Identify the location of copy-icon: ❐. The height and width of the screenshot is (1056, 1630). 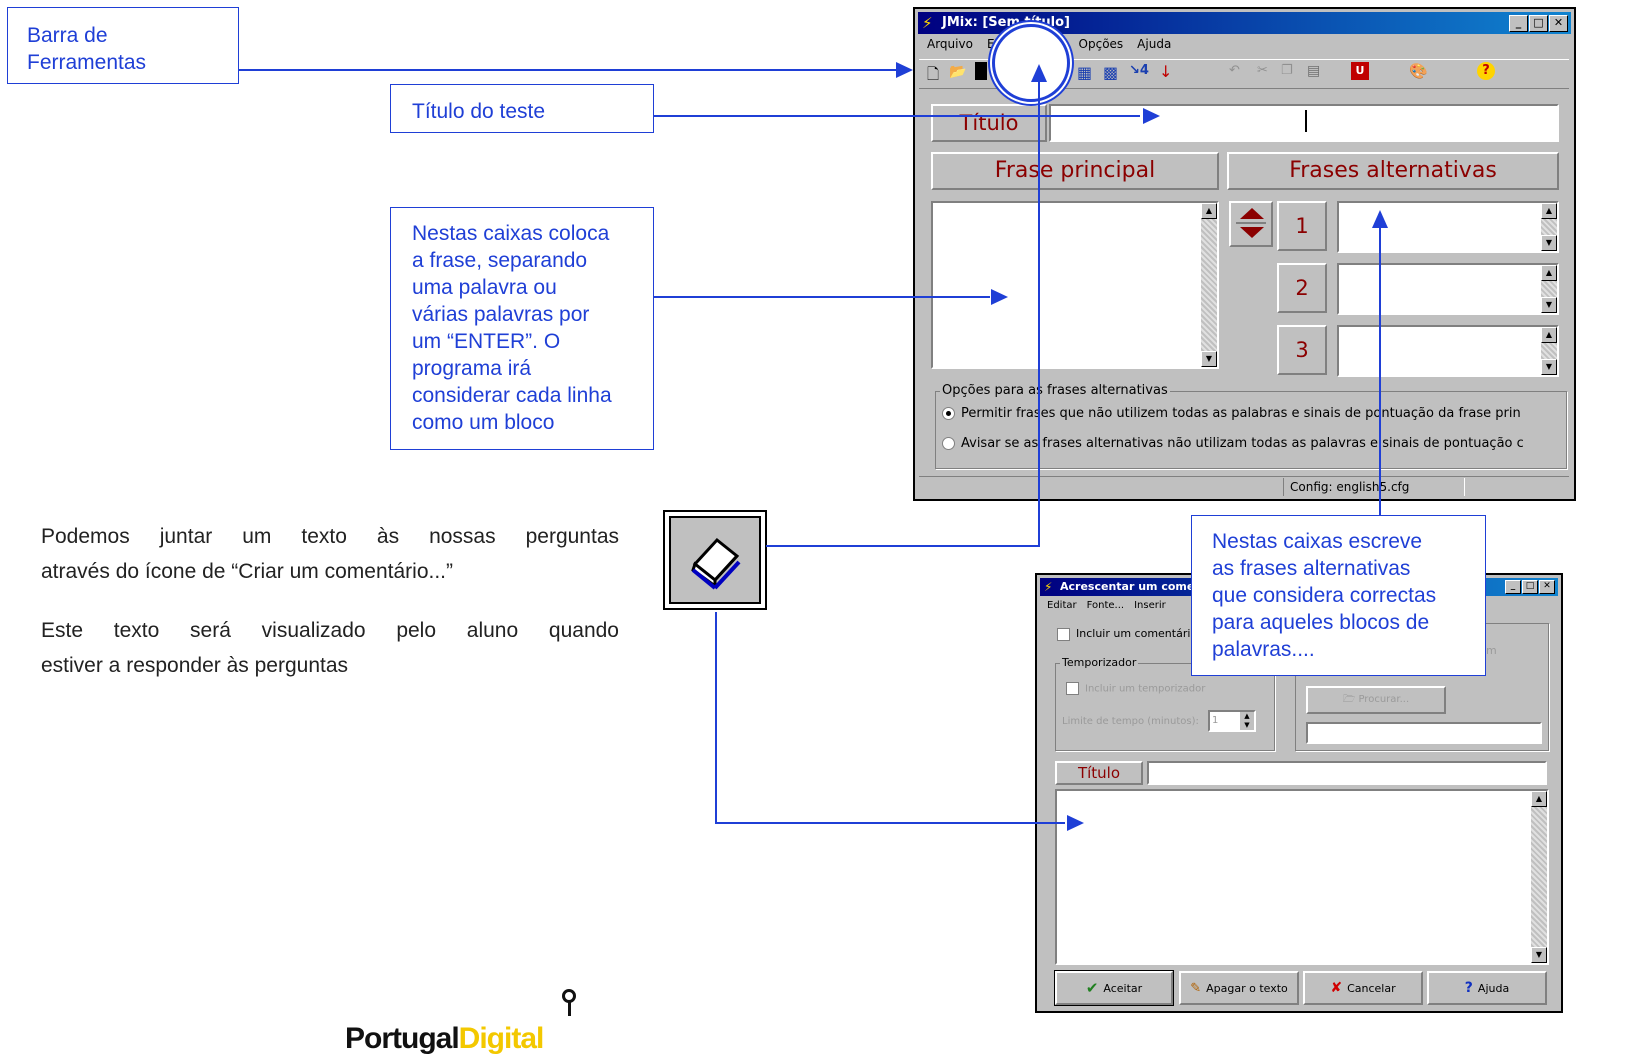
(1287, 70).